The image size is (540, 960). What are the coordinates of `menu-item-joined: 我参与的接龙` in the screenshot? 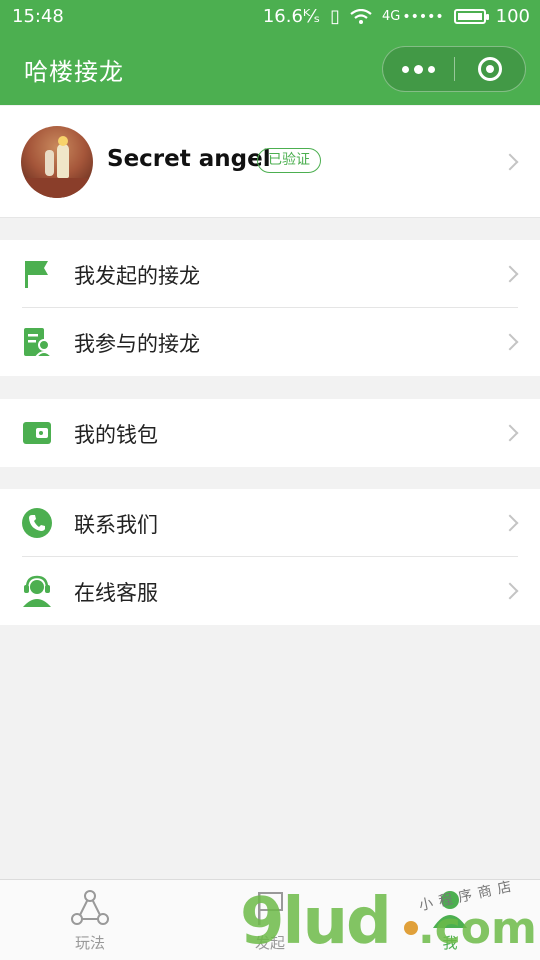 It's located at (270, 342).